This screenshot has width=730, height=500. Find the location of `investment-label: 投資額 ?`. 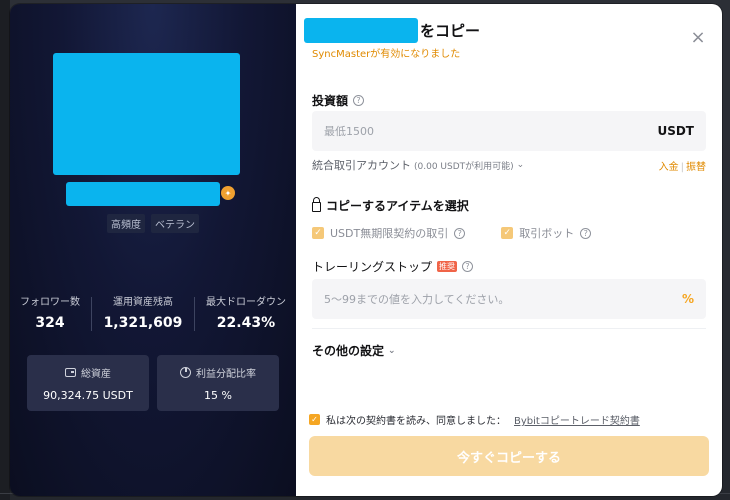

investment-label: 投資額 ? is located at coordinates (338, 100).